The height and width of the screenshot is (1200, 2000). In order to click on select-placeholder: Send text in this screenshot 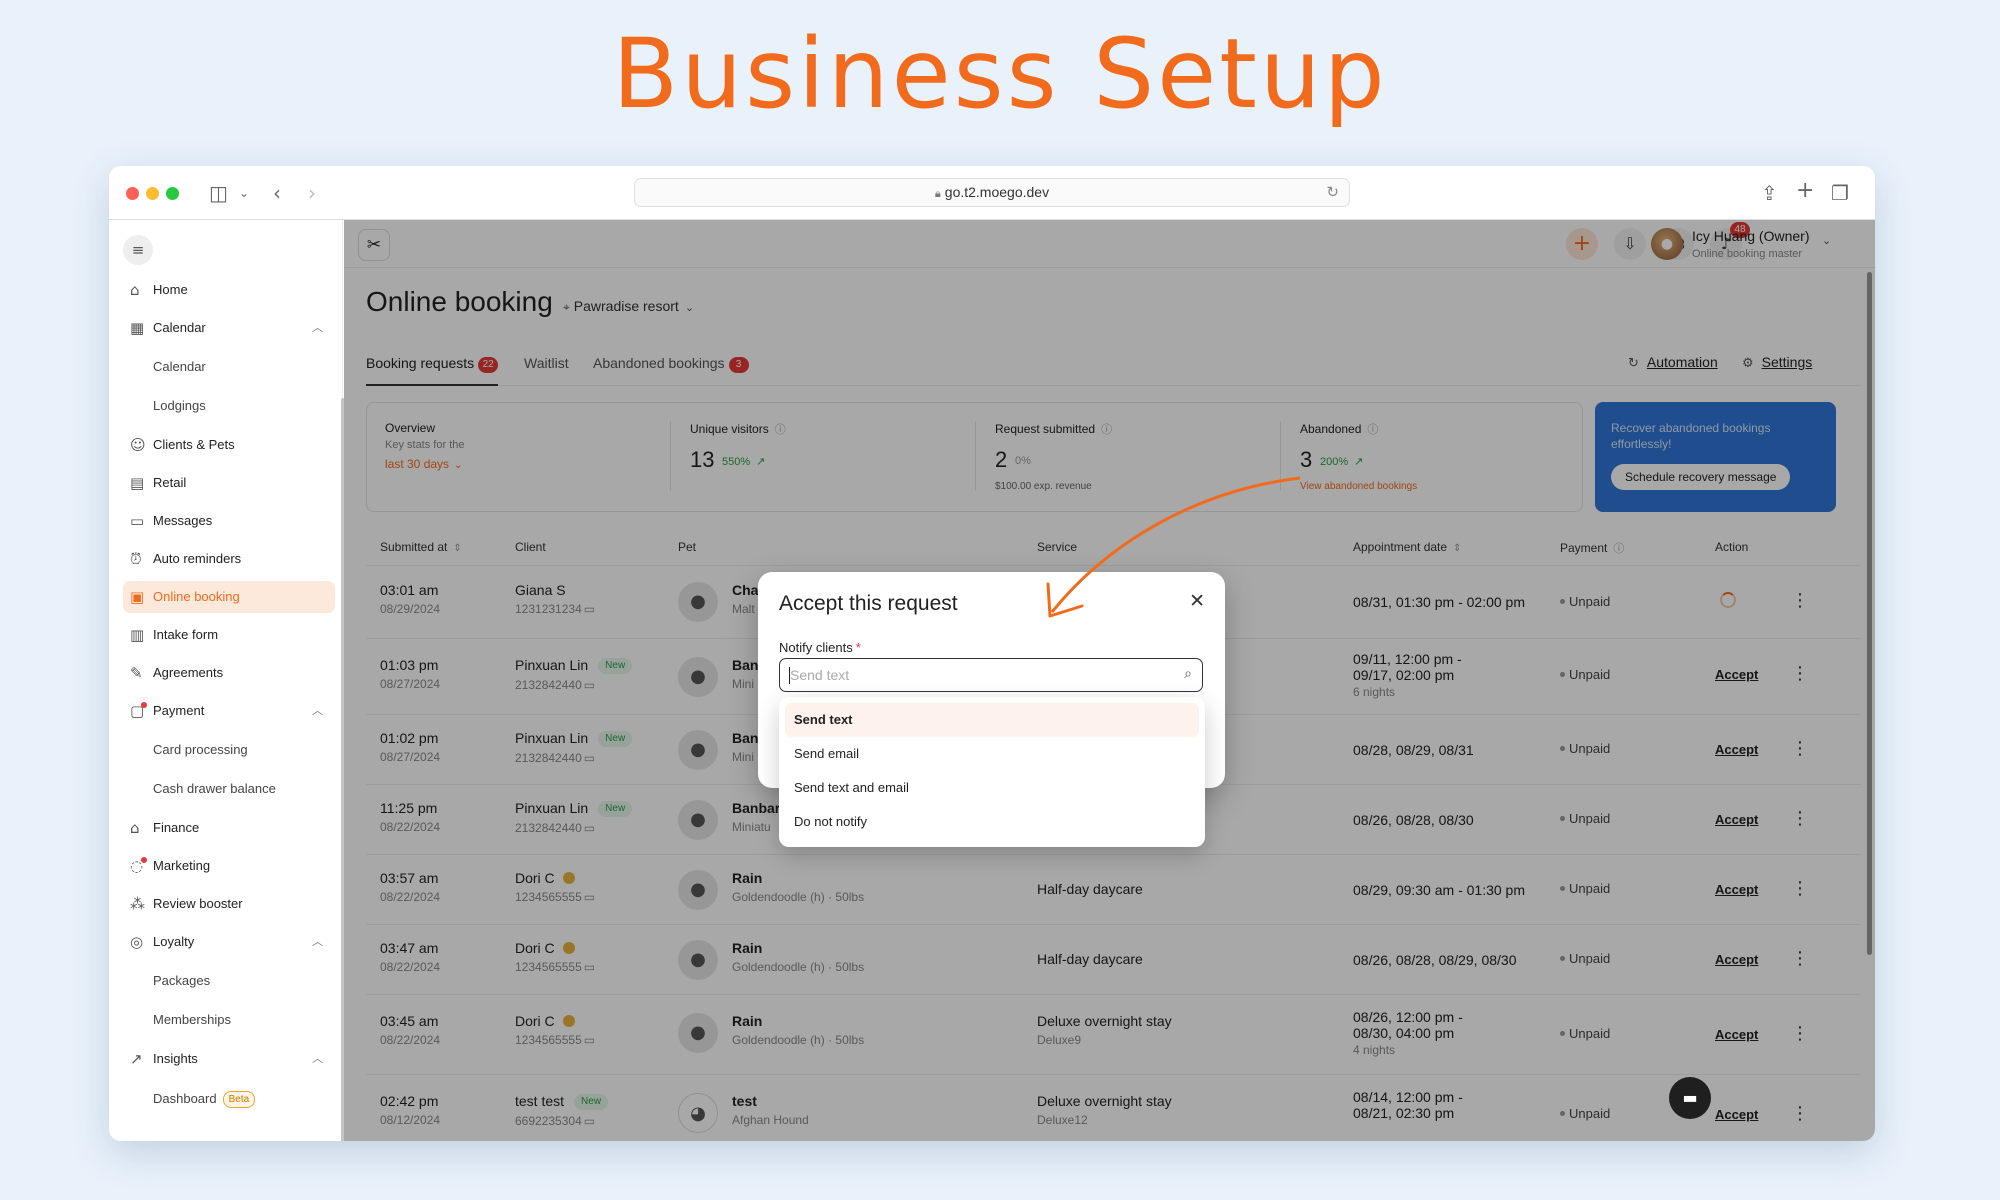, I will do `click(820, 675)`.